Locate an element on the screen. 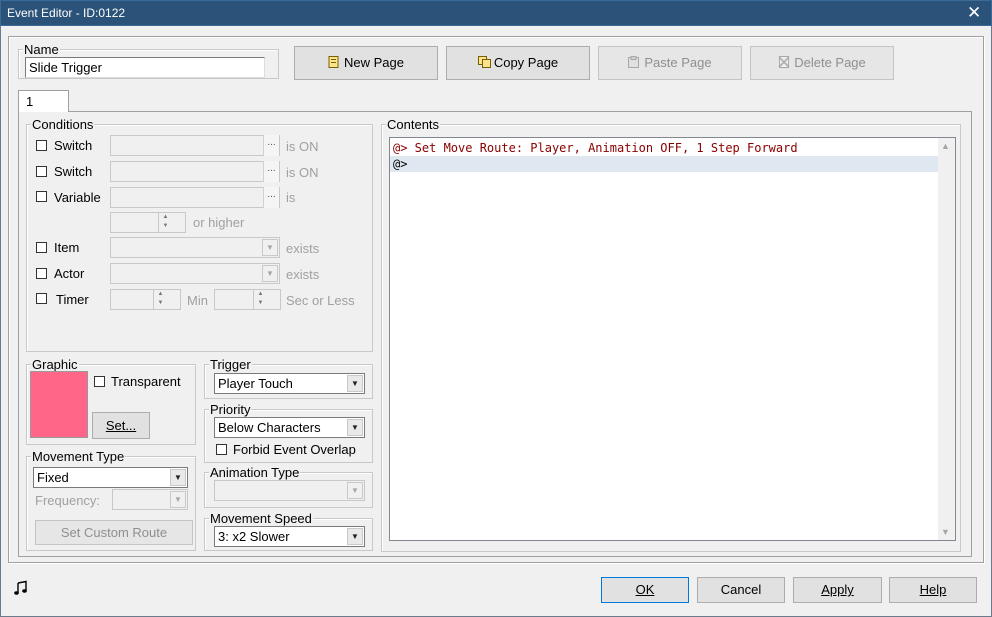 Image resolution: width=992 pixels, height=617 pixels. transparent-checkbox is located at coordinates (99, 381).